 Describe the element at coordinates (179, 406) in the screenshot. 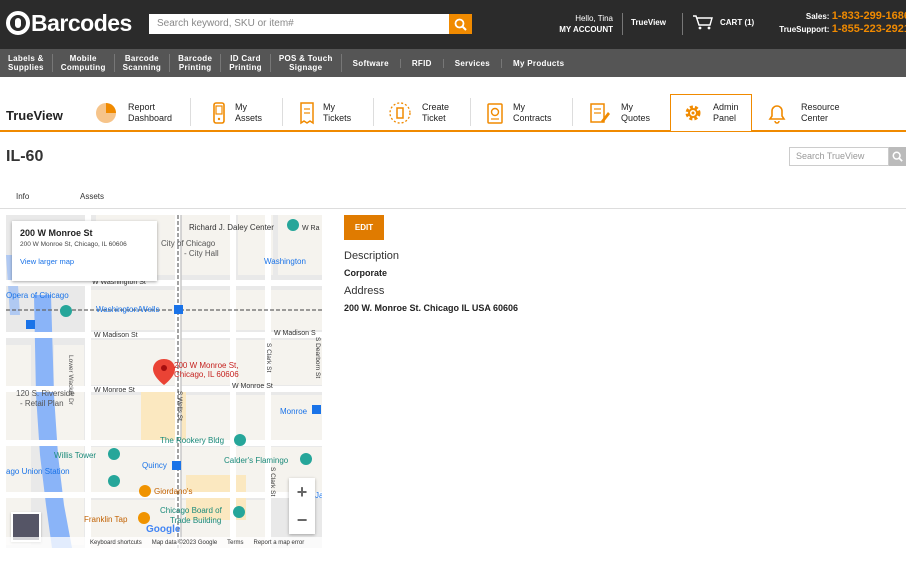

I see `map-label: S Wells St` at that location.